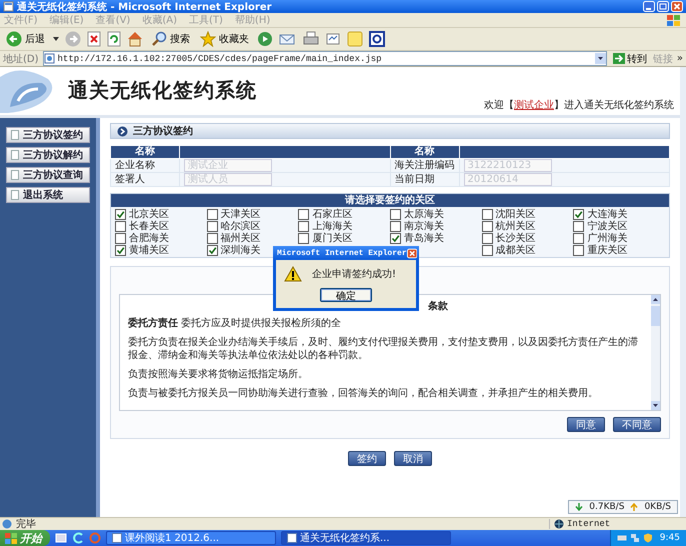 The image size is (686, 546). I want to click on globe-icon, so click(559, 524).